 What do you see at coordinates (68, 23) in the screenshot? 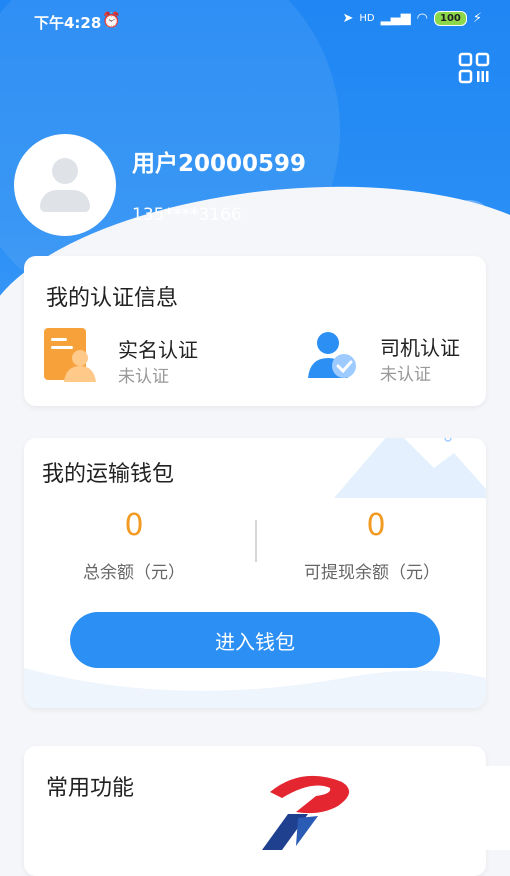
I see `status-time: 下午4:28` at bounding box center [68, 23].